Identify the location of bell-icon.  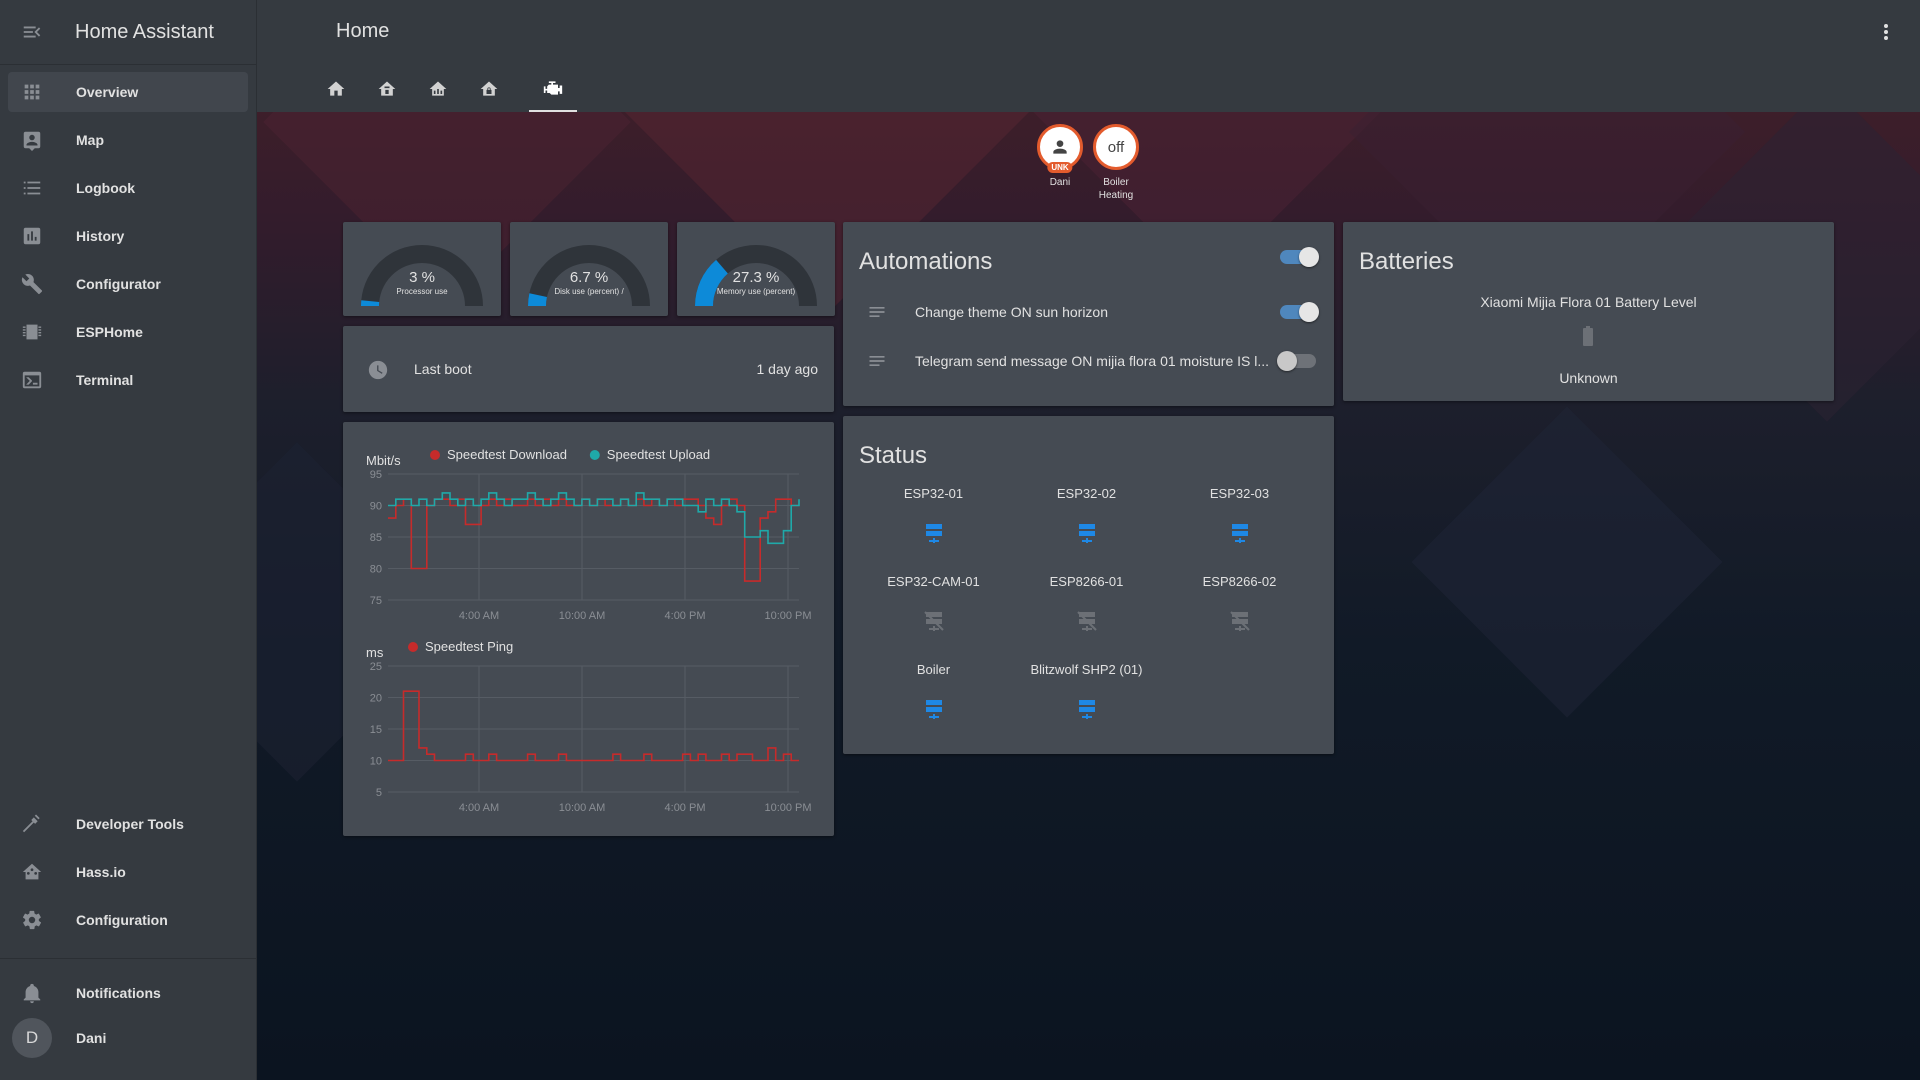
(32, 993).